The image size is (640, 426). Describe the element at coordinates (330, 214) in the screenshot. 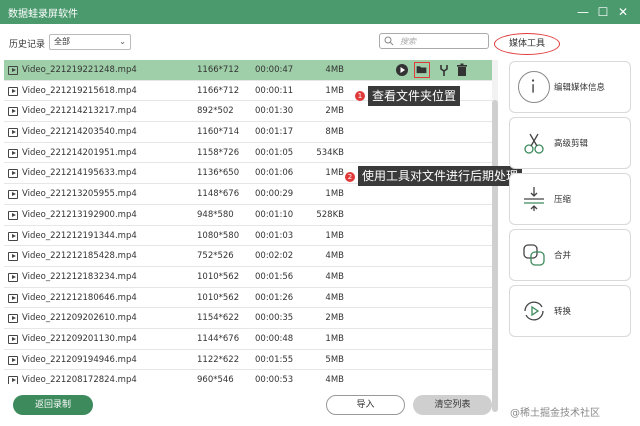

I see `file-size: 528KB` at that location.